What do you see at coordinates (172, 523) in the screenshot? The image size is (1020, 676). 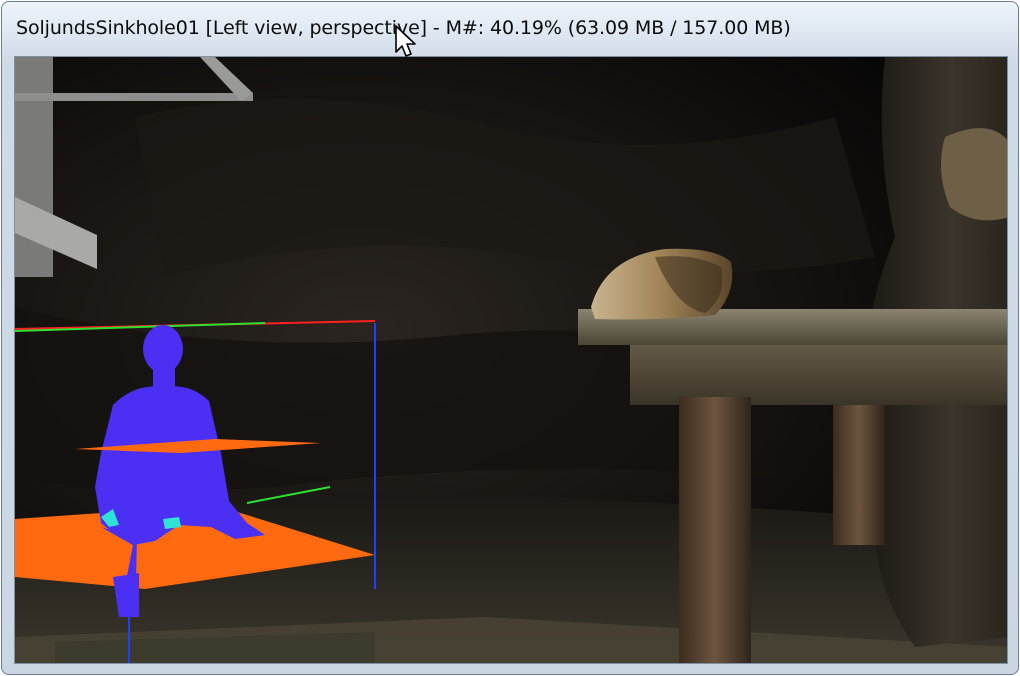 I see `highlight-right` at bounding box center [172, 523].